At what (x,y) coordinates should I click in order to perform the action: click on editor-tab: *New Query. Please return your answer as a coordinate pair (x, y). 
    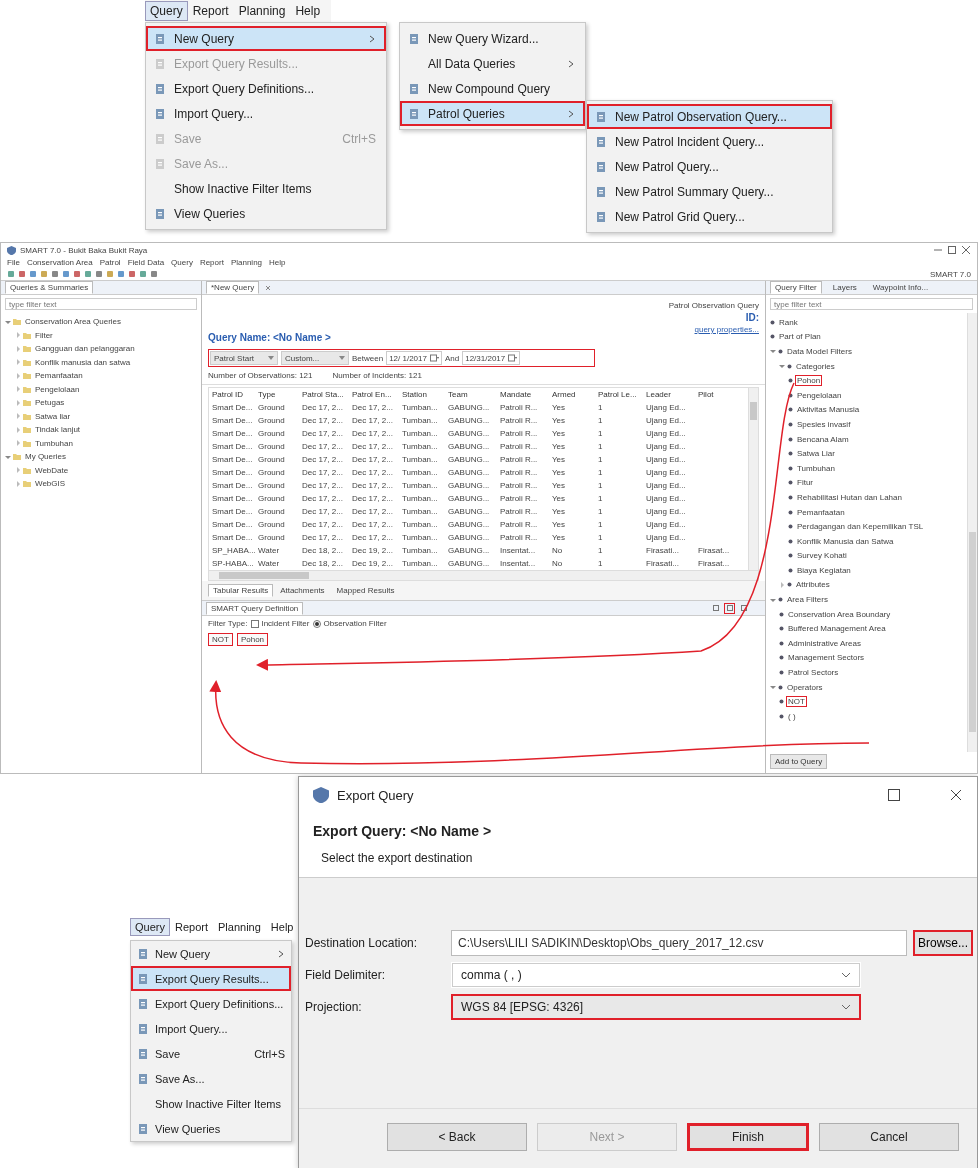
    Looking at the image, I should click on (233, 287).